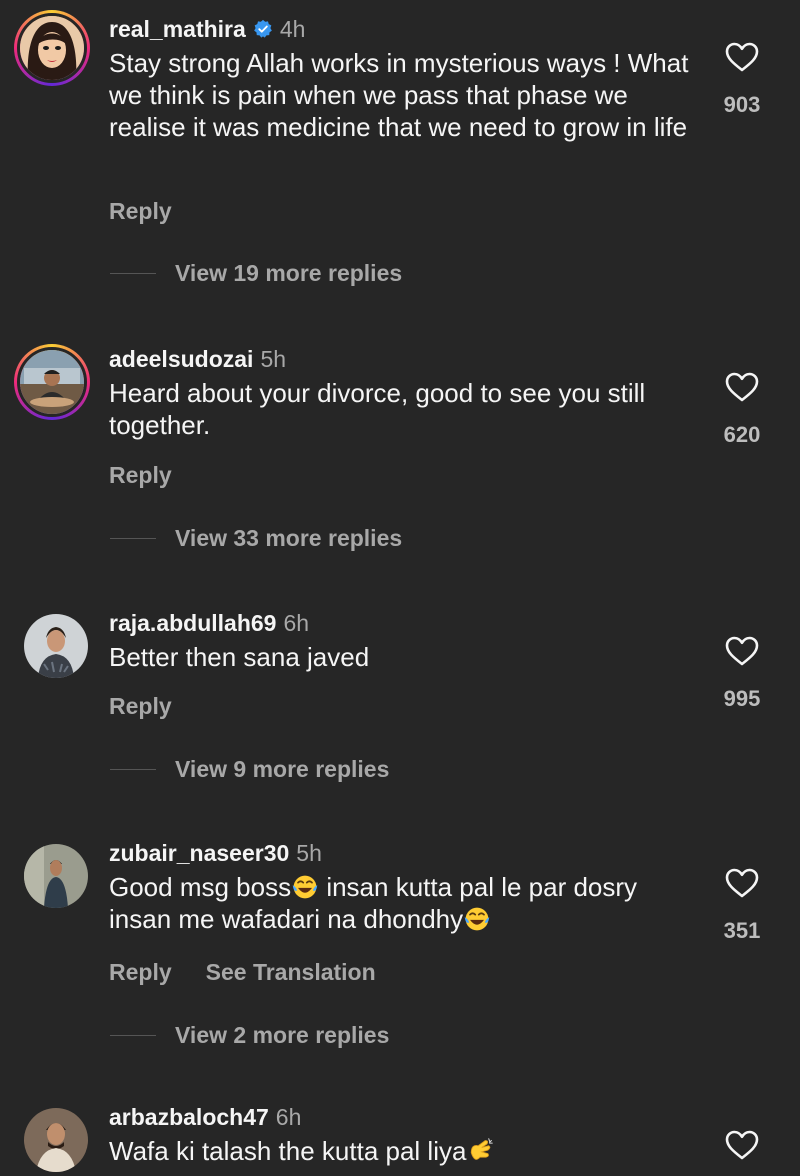  What do you see at coordinates (288, 1151) in the screenshot?
I see `comment-text-part: Wafa ki talash the kutta pal liya` at bounding box center [288, 1151].